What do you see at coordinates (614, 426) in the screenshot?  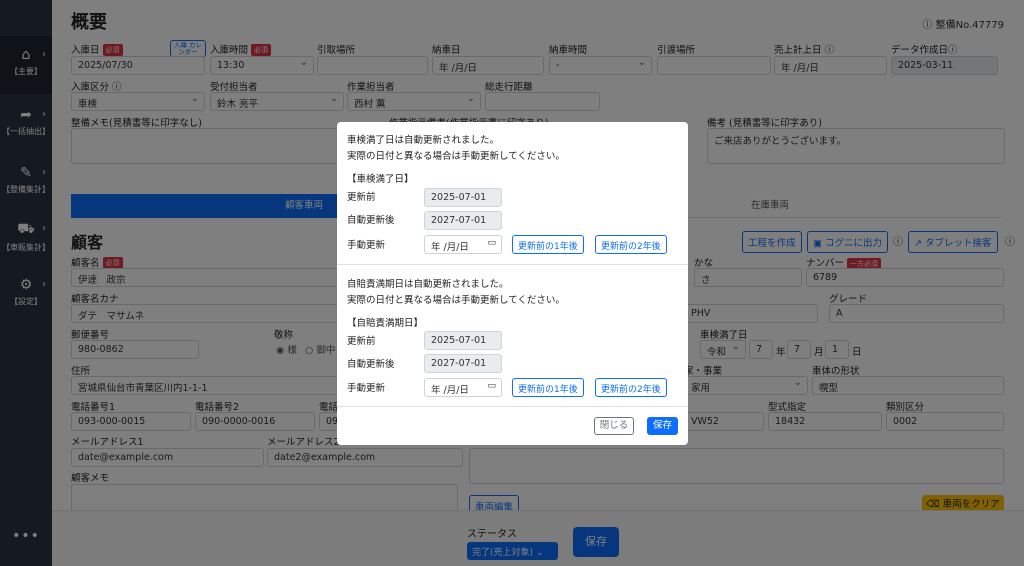 I see `close-button: 閉じる` at bounding box center [614, 426].